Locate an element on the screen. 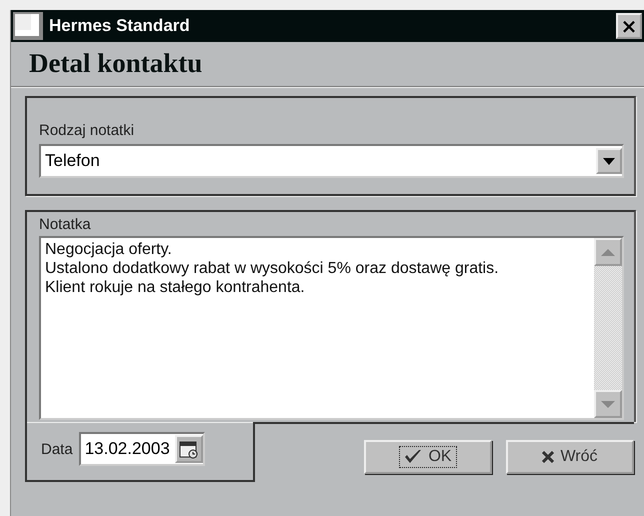  calendar-button is located at coordinates (188, 449).